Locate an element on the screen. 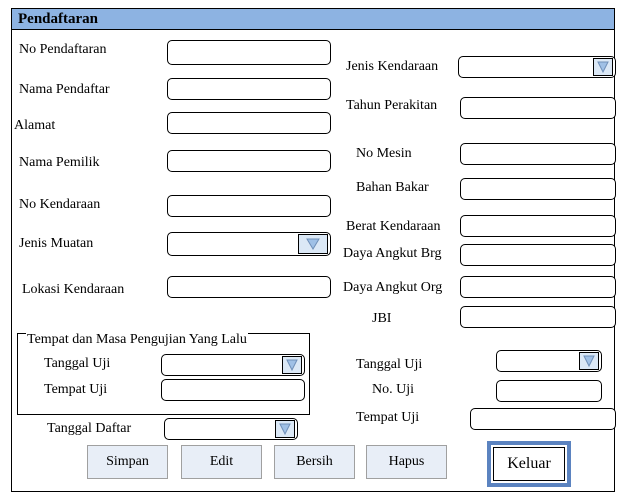  form-title: Pendaftaran is located at coordinates (58, 19).